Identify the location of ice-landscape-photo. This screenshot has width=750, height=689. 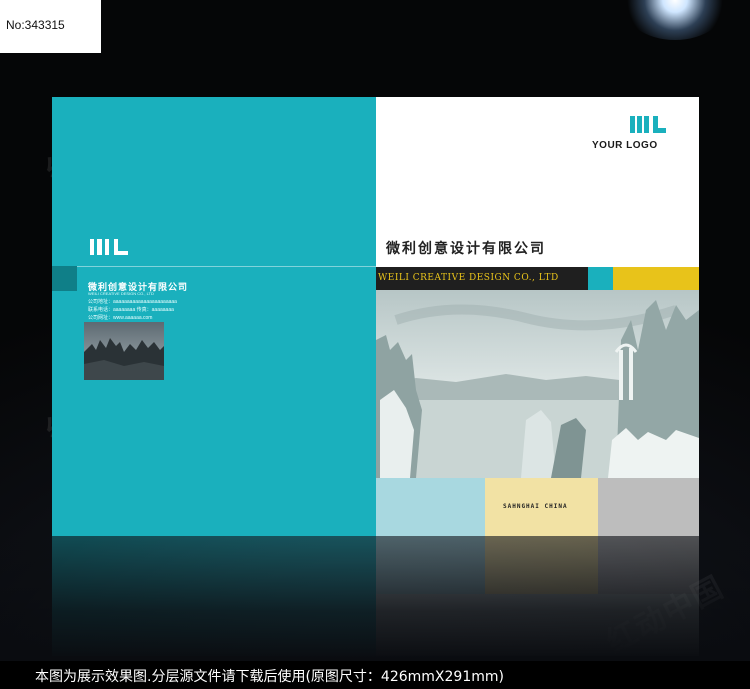
(537, 384).